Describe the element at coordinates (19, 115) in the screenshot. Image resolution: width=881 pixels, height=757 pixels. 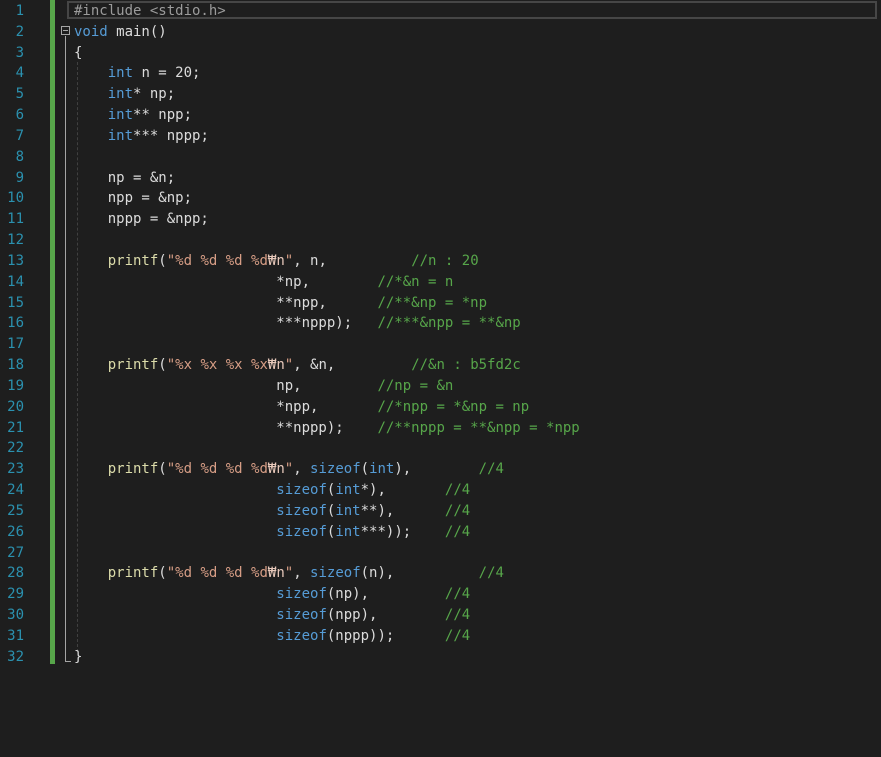
I see `line-number: 6` at that location.